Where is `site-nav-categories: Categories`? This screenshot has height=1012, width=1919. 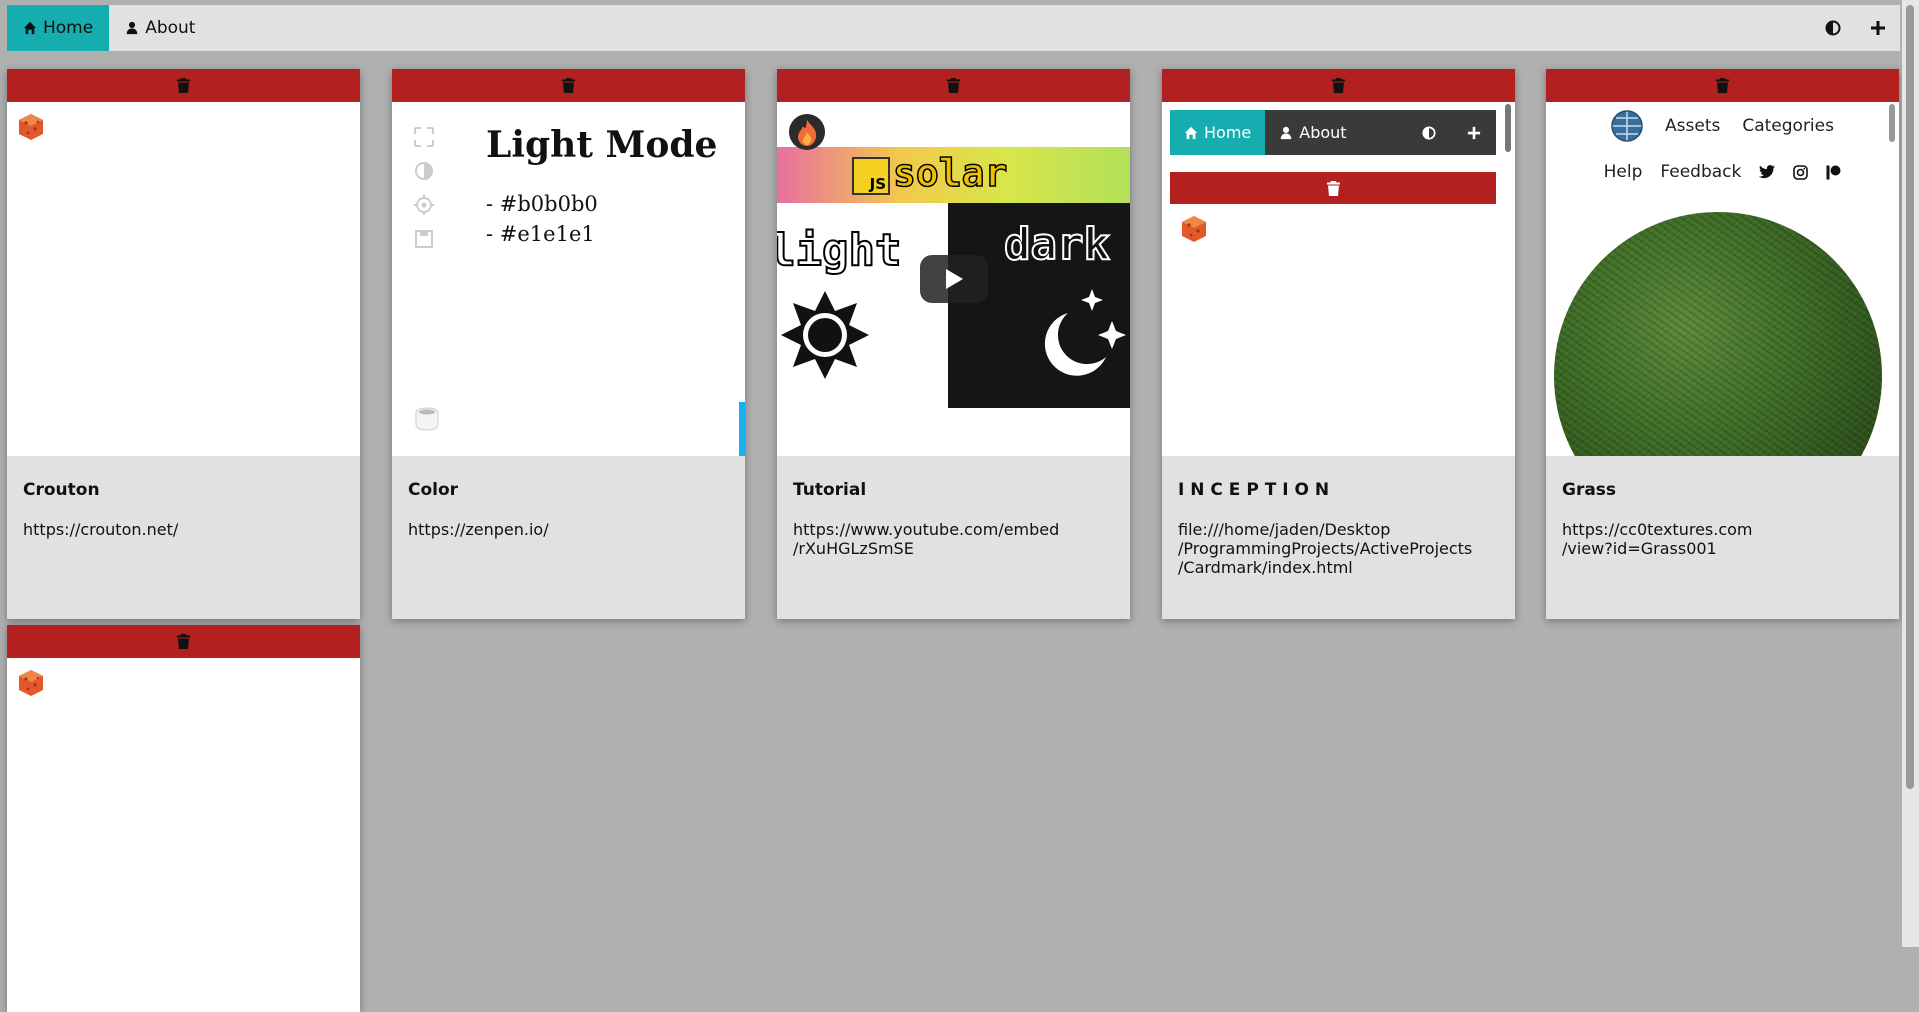
site-nav-categories: Categories is located at coordinates (1788, 126).